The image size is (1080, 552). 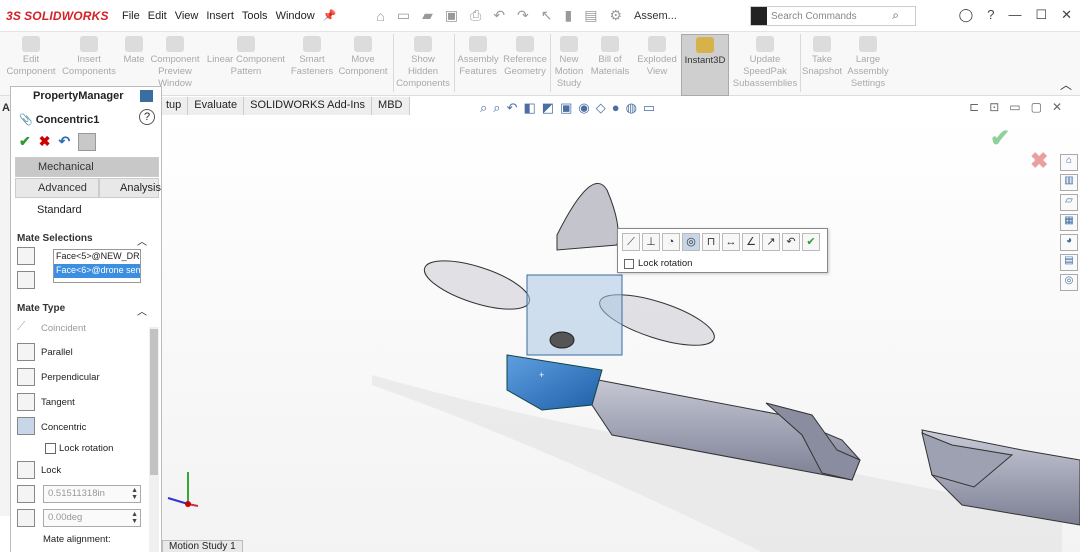 I want to click on parallel-mate-icon: ⟋, so click(x=631, y=242).